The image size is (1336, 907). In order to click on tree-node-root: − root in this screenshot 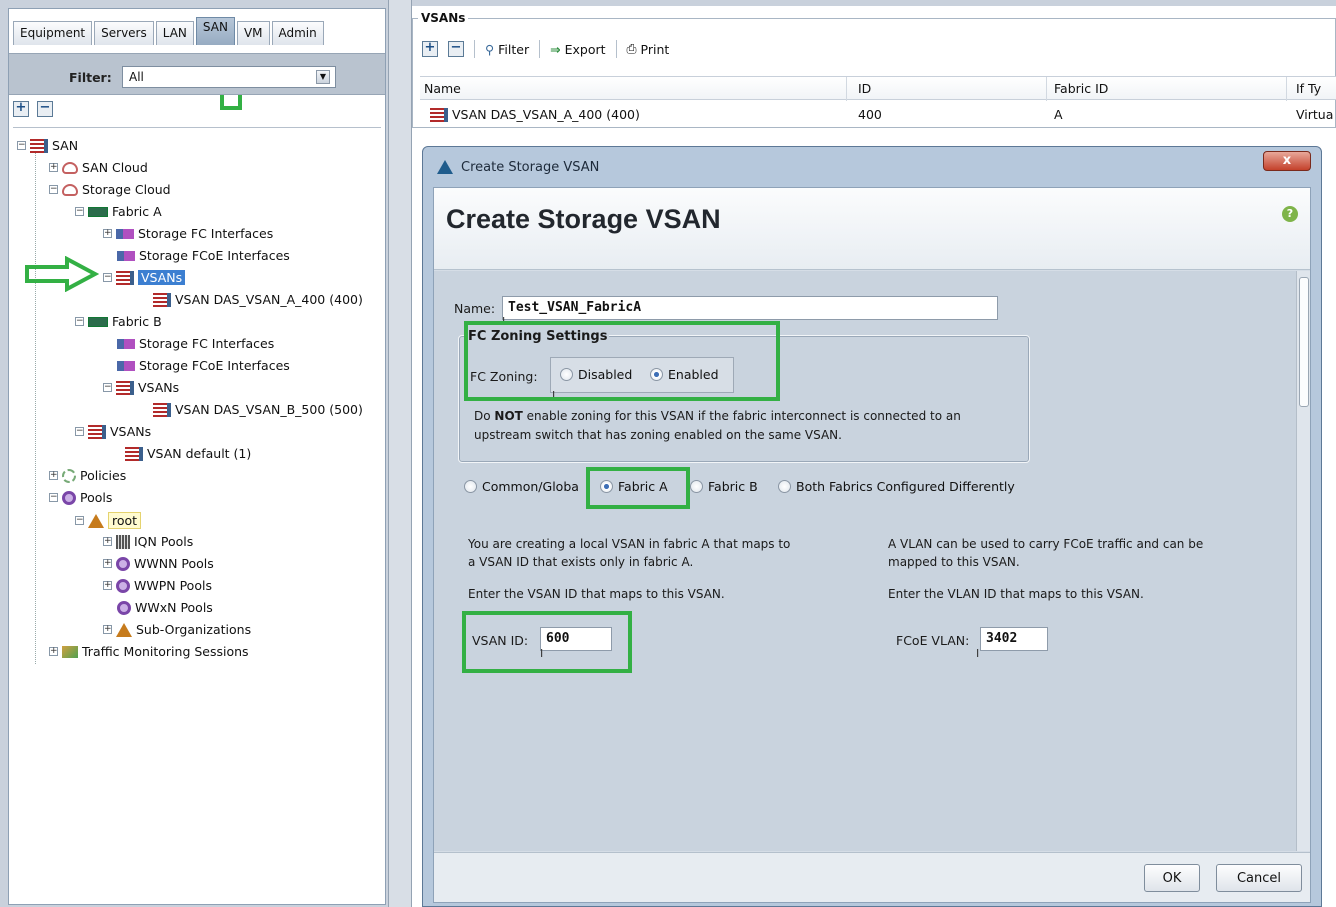, I will do `click(108, 520)`.